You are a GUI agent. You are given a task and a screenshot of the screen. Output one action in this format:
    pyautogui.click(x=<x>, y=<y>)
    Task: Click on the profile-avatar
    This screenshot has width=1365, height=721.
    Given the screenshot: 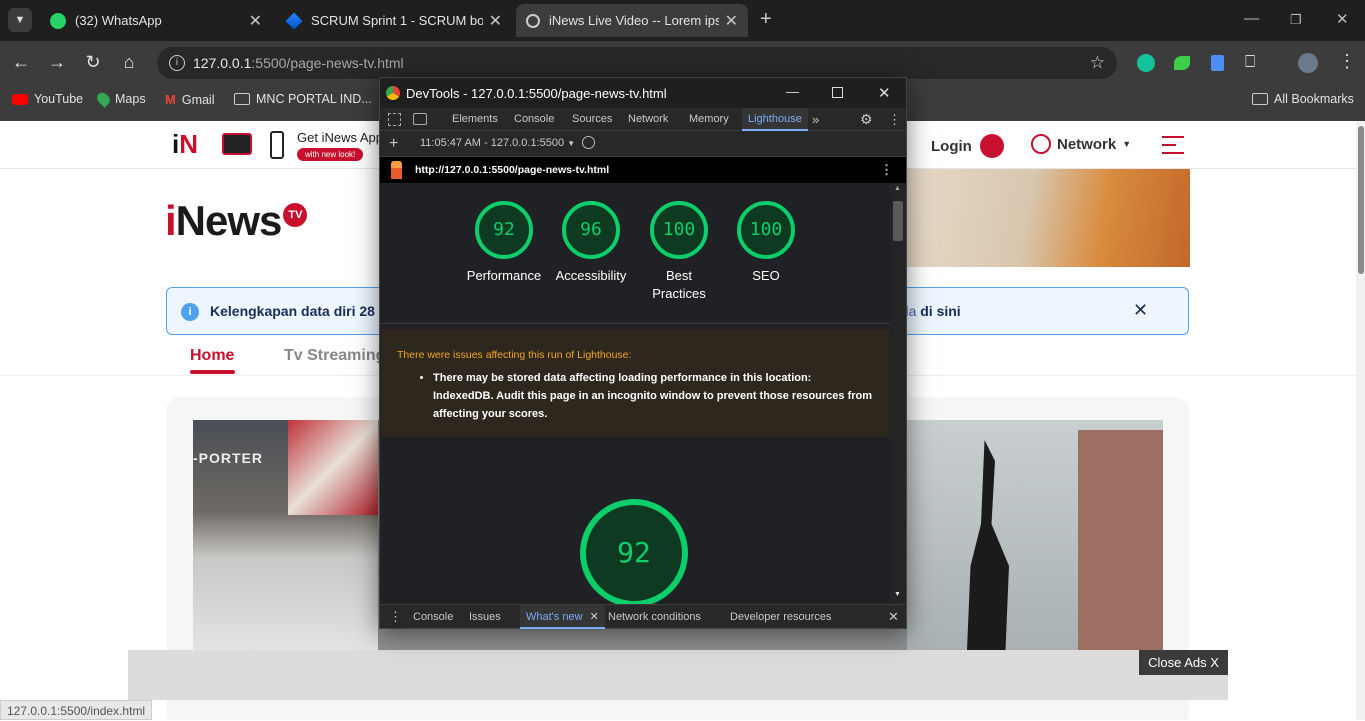 What is the action you would take?
    pyautogui.click(x=1308, y=63)
    